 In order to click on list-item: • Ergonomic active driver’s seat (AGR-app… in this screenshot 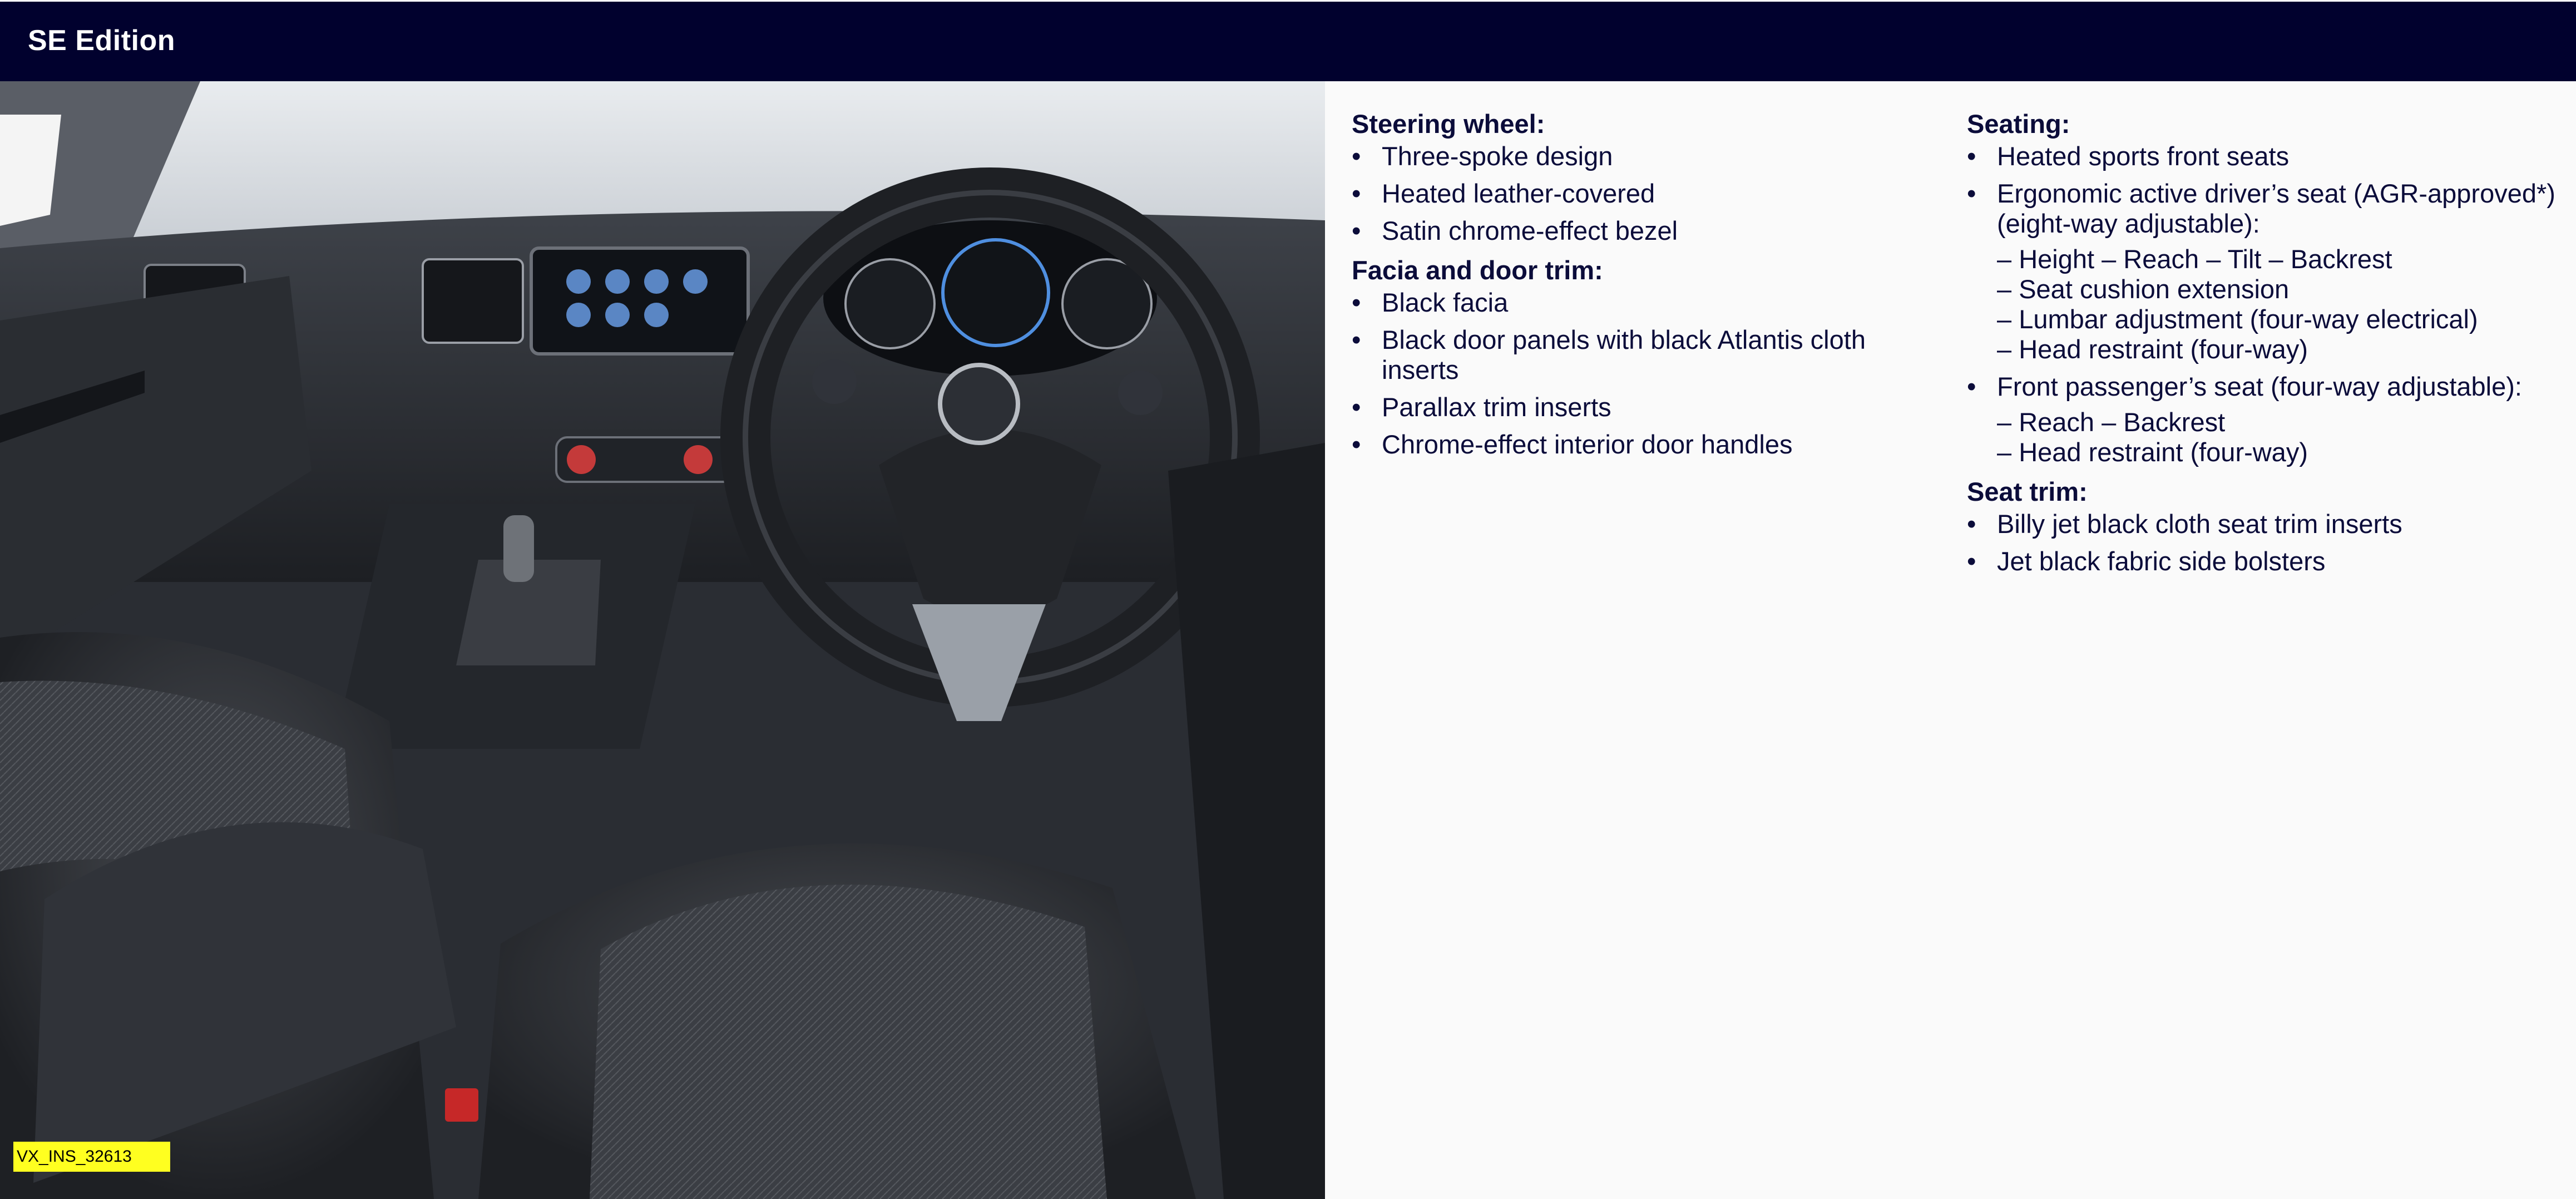, I will do `click(2270, 271)`.